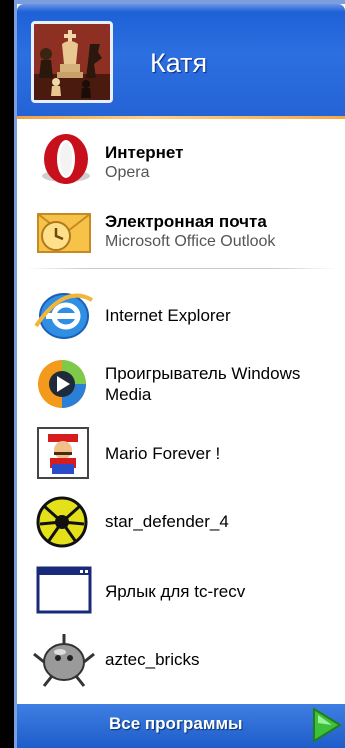 This screenshot has width=345, height=748. What do you see at coordinates (152, 659) in the screenshot?
I see `recent-item-label: aztec_bricks` at bounding box center [152, 659].